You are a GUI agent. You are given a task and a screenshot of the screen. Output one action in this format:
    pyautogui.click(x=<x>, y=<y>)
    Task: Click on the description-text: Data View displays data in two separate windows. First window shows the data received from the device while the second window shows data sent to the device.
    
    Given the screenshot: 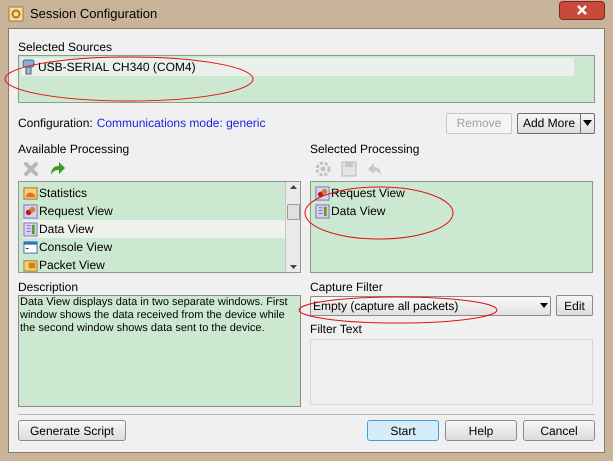 What is the action you would take?
    pyautogui.click(x=154, y=315)
    